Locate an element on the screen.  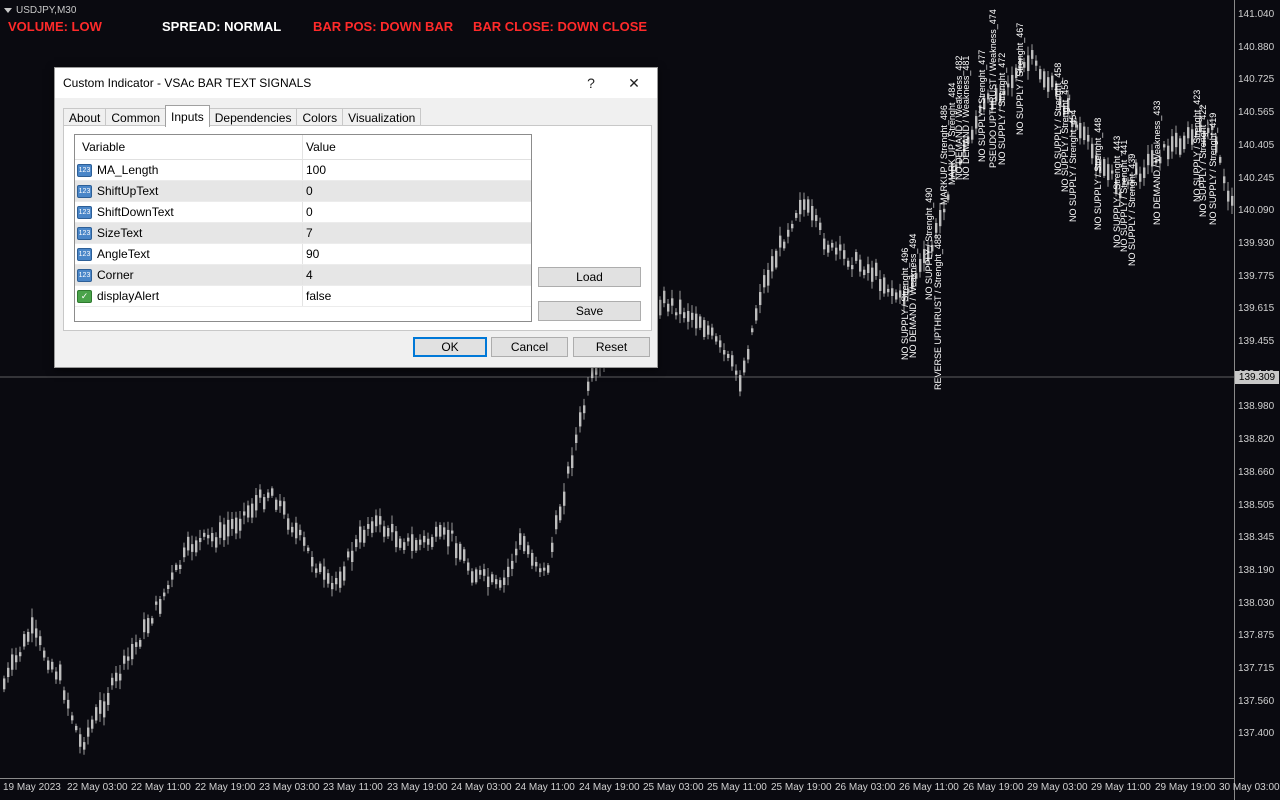
load-button: Load is located at coordinates (589, 277).